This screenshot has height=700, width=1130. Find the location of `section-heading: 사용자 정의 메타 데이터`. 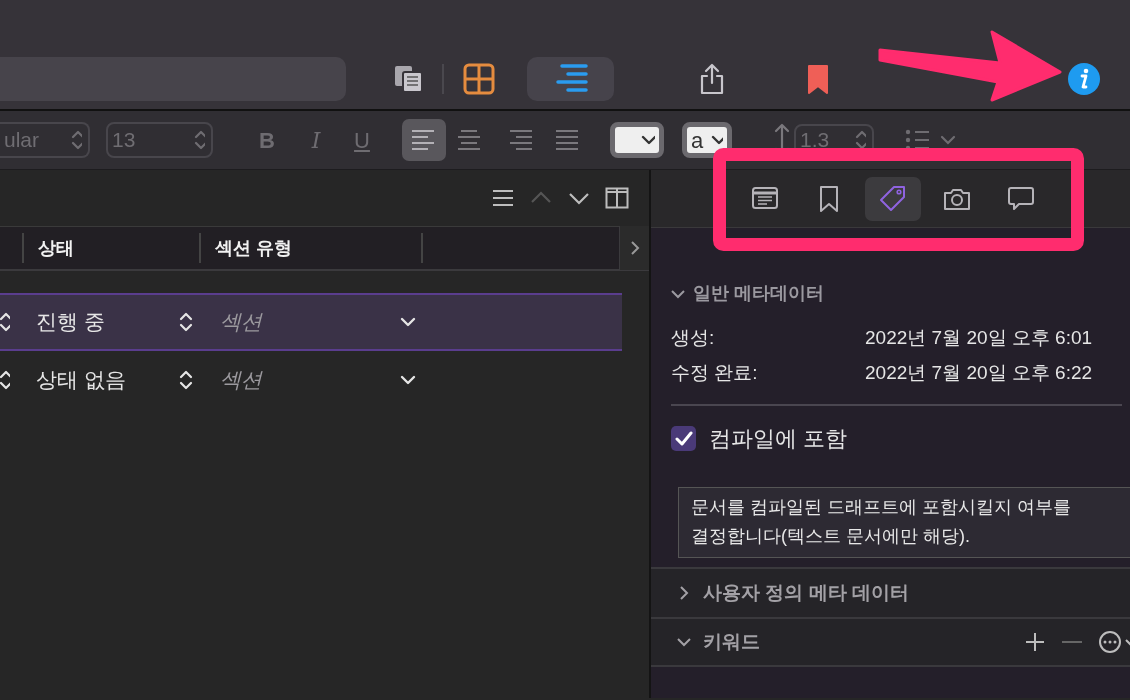

section-heading: 사용자 정의 메타 데이터 is located at coordinates (806, 592).